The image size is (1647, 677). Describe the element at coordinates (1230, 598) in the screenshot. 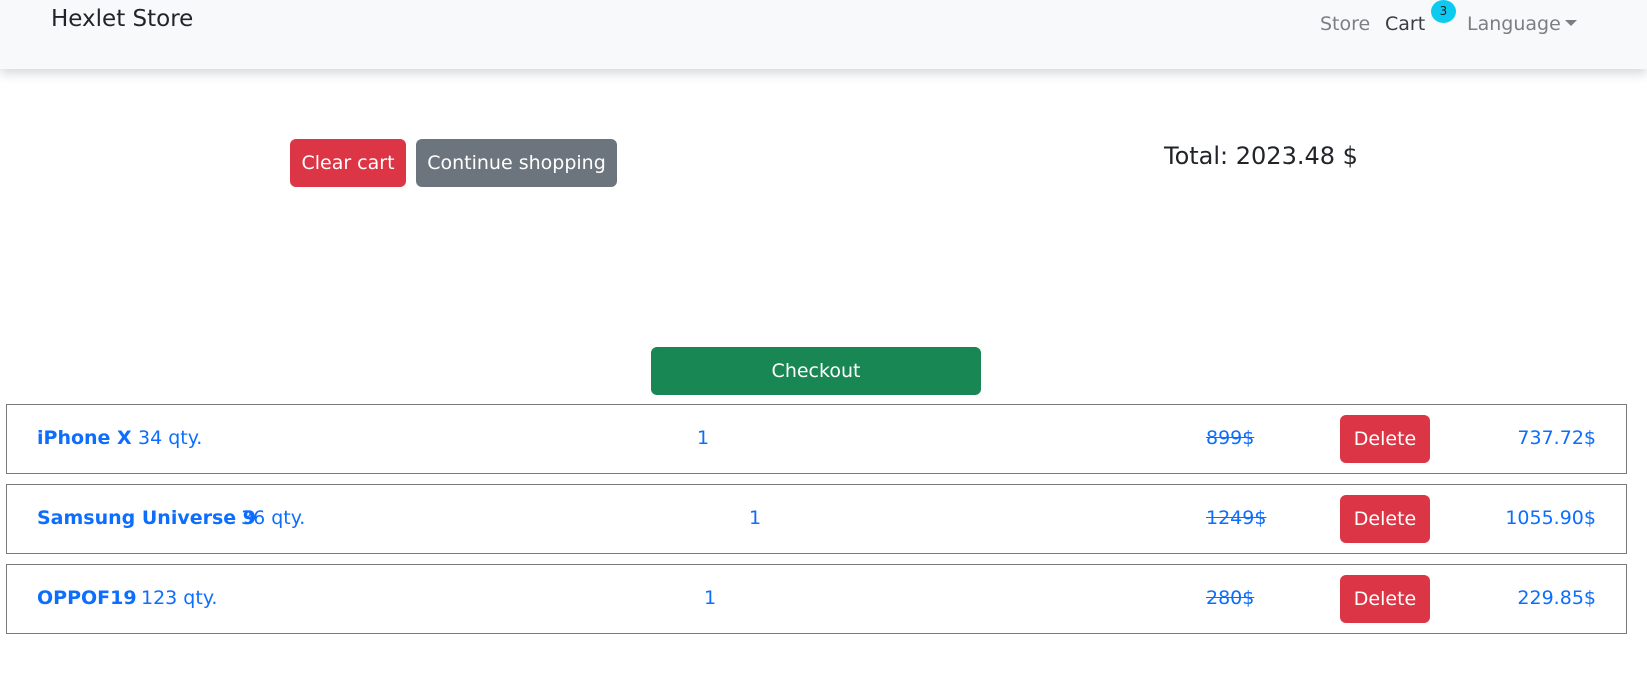

I see `product-old-price: 280$` at that location.